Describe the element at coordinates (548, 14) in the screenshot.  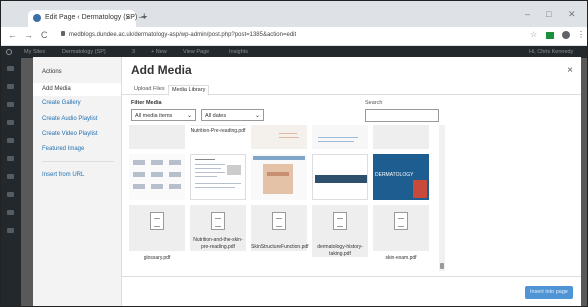
I see `maximize-icon: □` at that location.